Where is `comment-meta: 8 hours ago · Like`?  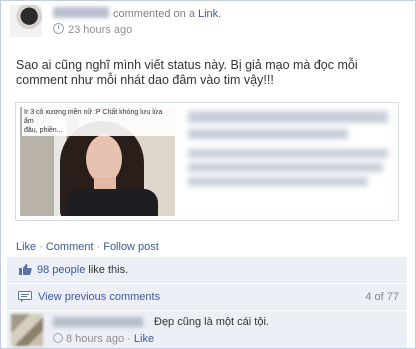
comment-meta: 8 hours ago · Like is located at coordinates (103, 339).